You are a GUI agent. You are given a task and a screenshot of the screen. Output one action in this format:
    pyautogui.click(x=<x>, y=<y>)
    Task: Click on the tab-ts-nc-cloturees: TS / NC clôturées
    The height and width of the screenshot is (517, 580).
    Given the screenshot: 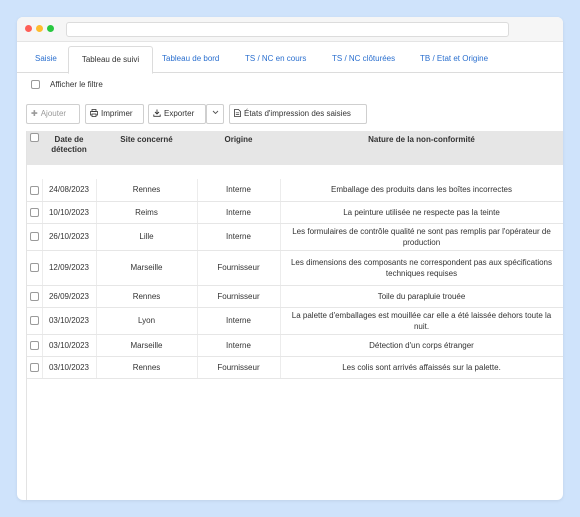 What is the action you would take?
    pyautogui.click(x=363, y=59)
    